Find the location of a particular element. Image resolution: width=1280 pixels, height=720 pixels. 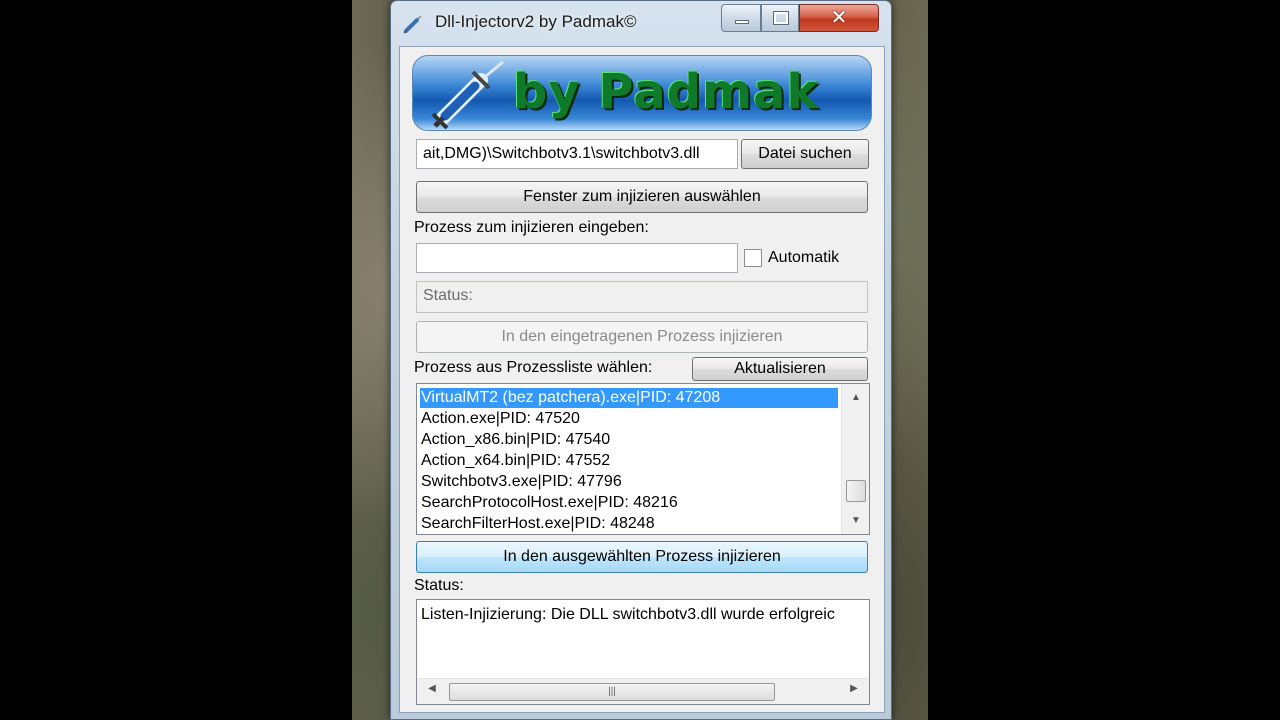

scroll-up-icon: ▲ is located at coordinates (855, 397).